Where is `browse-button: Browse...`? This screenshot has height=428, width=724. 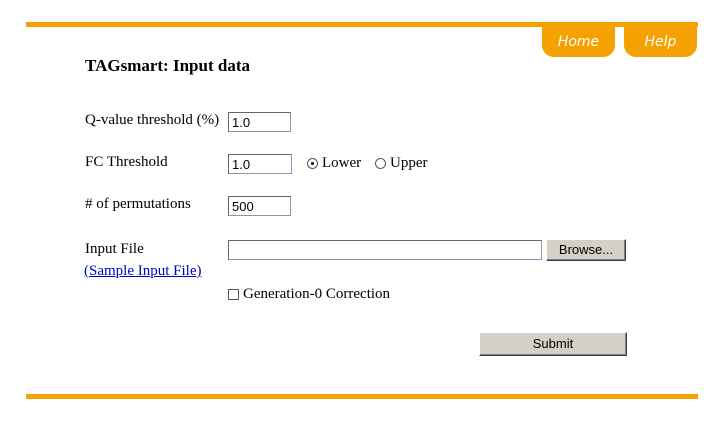 browse-button: Browse... is located at coordinates (586, 250).